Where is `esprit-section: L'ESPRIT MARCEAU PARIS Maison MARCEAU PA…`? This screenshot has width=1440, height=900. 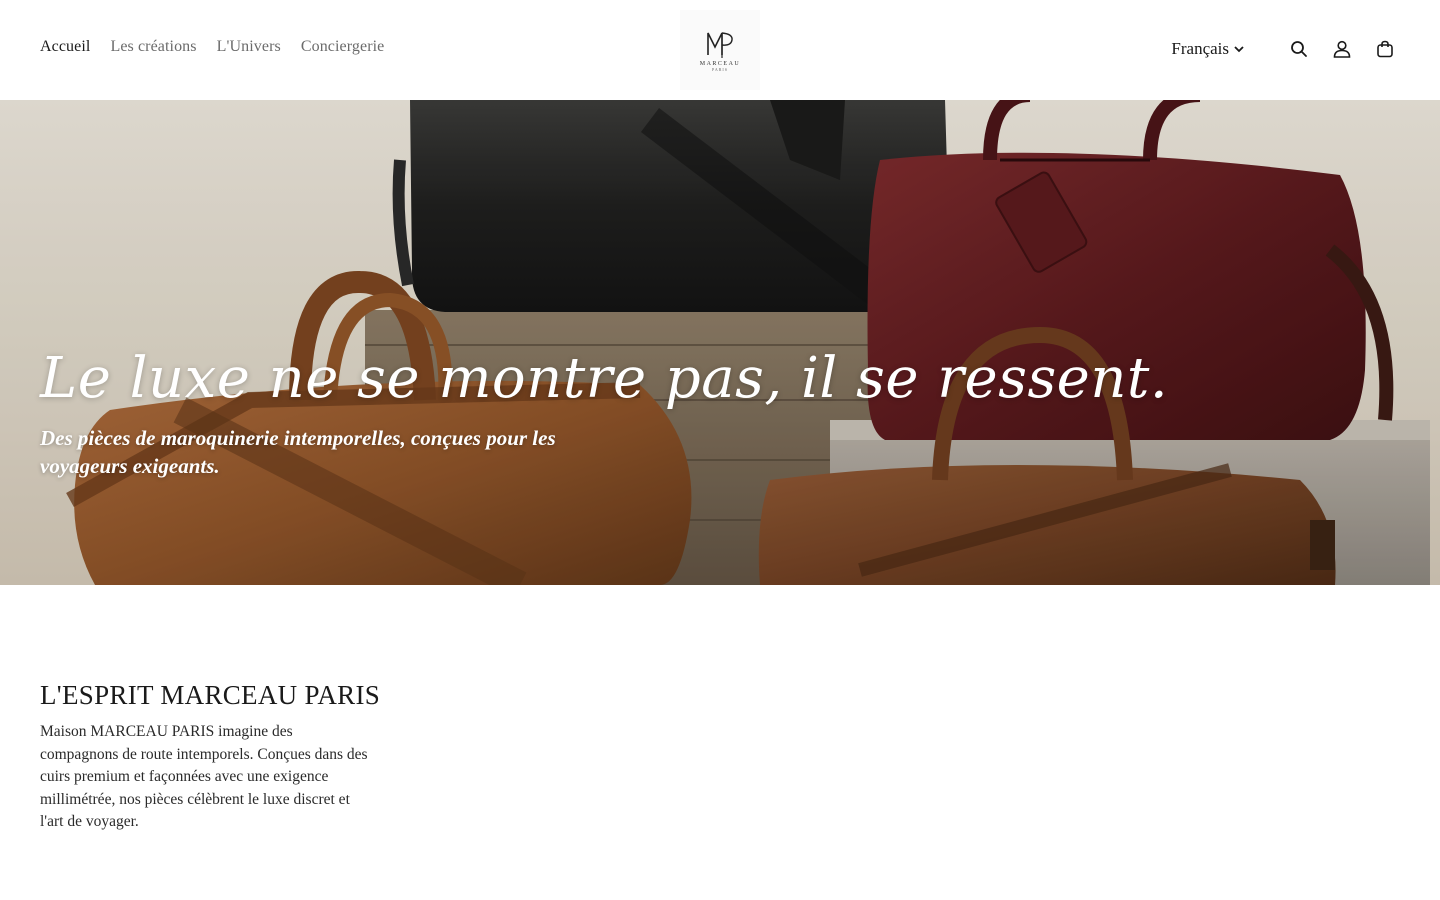 esprit-section: L'ESPRIT MARCEAU PARIS Maison MARCEAU PA… is located at coordinates (210, 757).